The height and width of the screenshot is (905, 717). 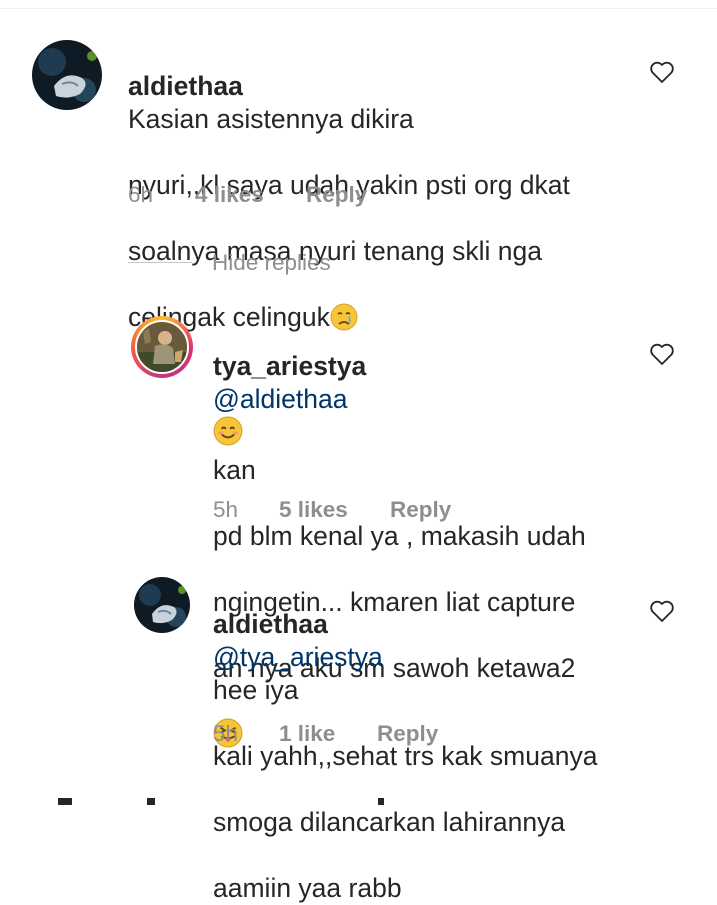 I want to click on top-divider, so click(x=358, y=8).